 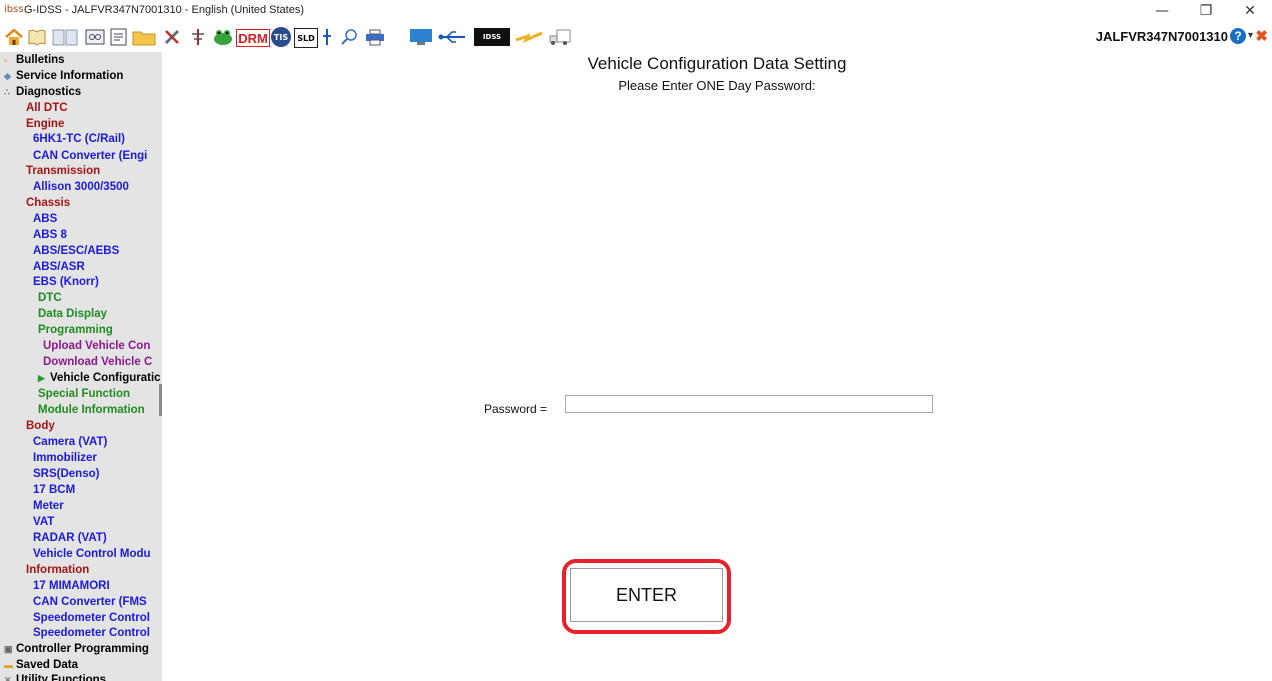 What do you see at coordinates (40, 60) in the screenshot?
I see `tree-item-label: Bulletins` at bounding box center [40, 60].